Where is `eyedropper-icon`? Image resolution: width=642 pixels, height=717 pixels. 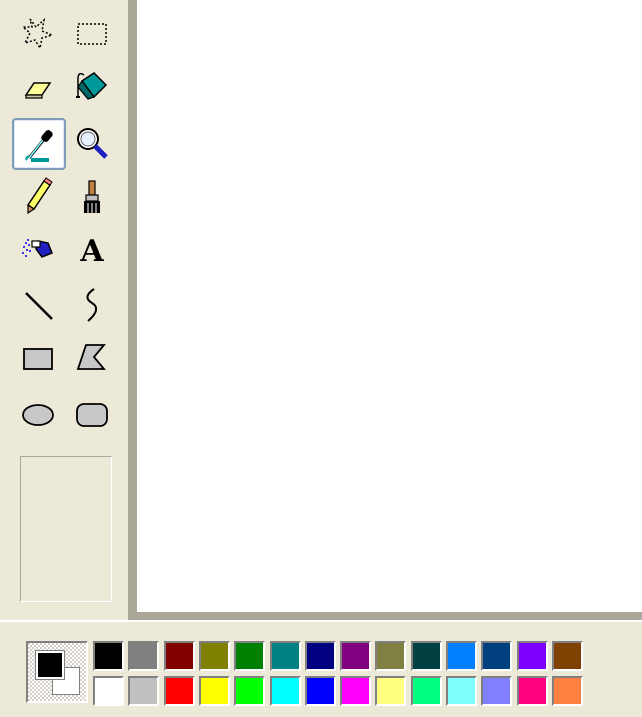
eyedropper-icon is located at coordinates (39, 146).